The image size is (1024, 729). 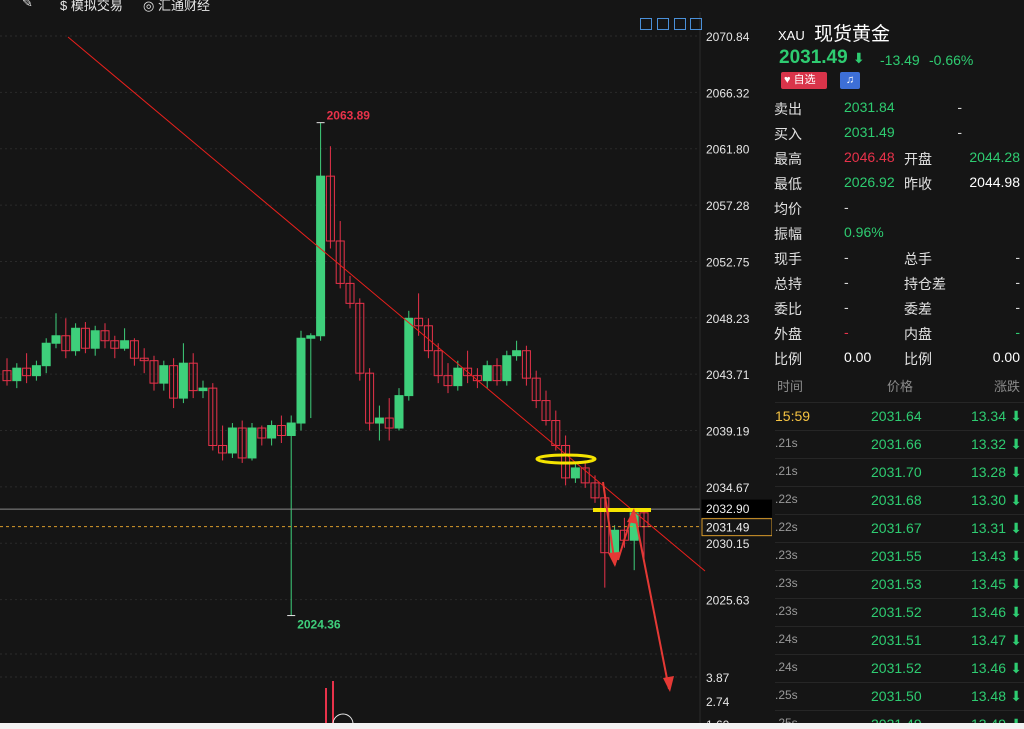 What do you see at coordinates (728, 37) in the screenshot?
I see `price-axis-label: 2070.84` at bounding box center [728, 37].